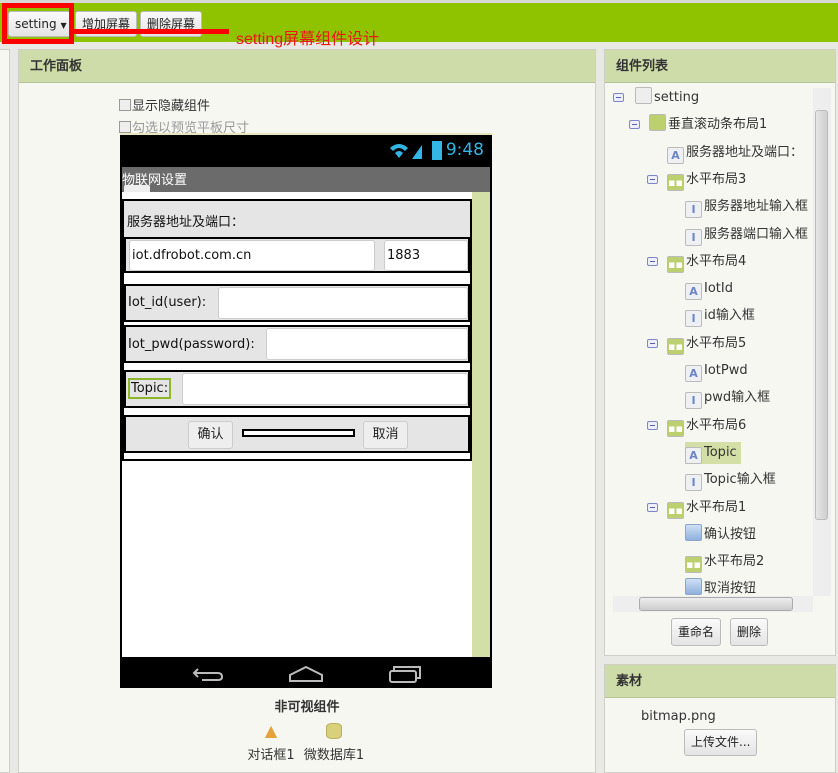 The image size is (838, 773). Describe the element at coordinates (716, 507) in the screenshot. I see `tree-item-label: 水平布局1` at that location.